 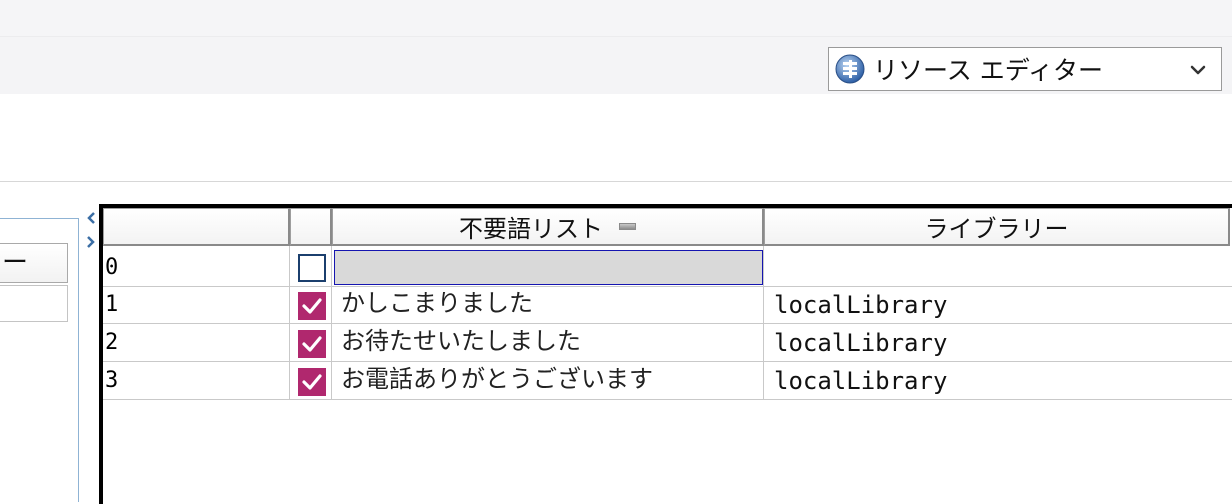 What do you see at coordinates (196, 227) in the screenshot?
I see `column-header-index` at bounding box center [196, 227].